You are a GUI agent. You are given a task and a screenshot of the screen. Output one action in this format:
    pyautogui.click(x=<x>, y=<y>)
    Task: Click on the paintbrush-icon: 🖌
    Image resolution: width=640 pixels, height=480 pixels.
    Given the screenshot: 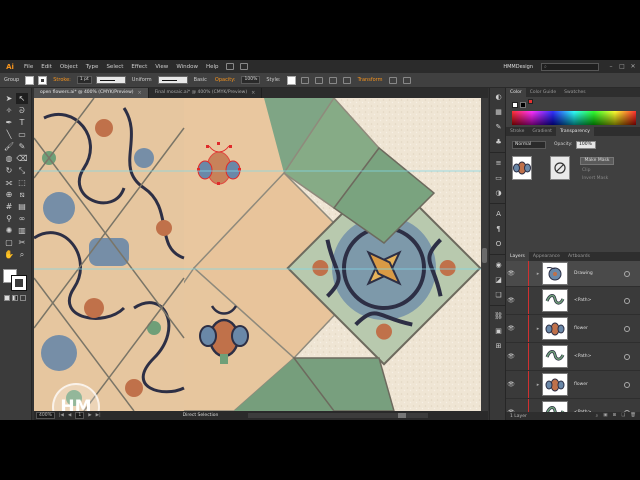 What is the action you would take?
    pyautogui.click(x=9, y=146)
    